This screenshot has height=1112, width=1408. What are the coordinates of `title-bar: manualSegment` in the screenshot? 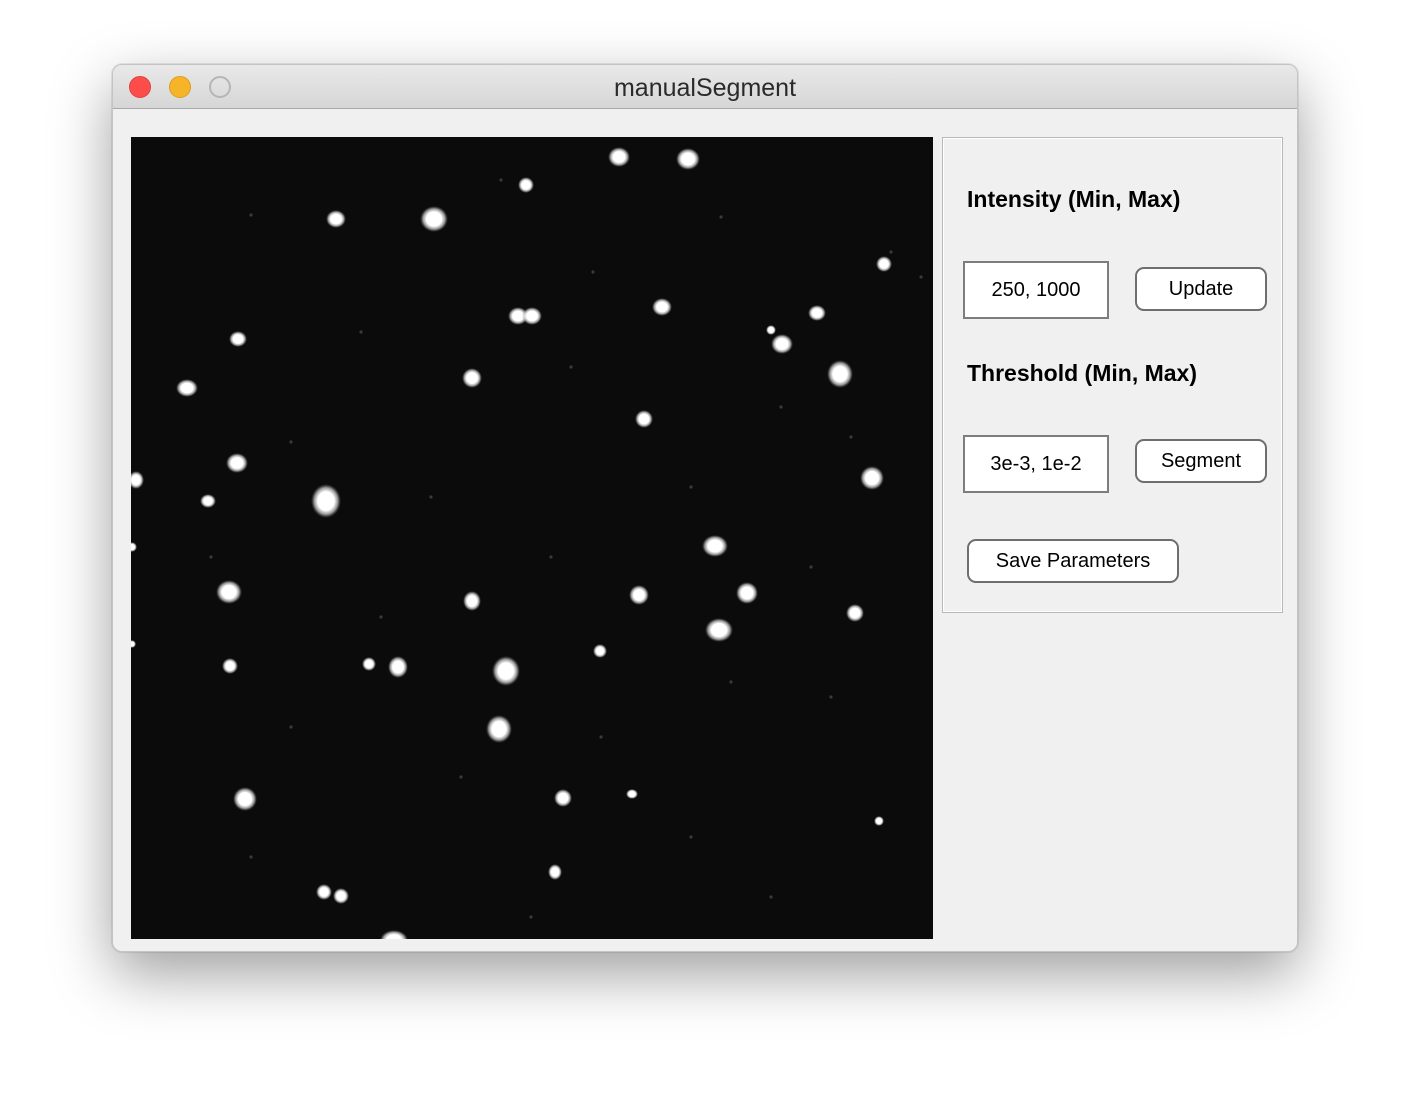 It's located at (705, 87).